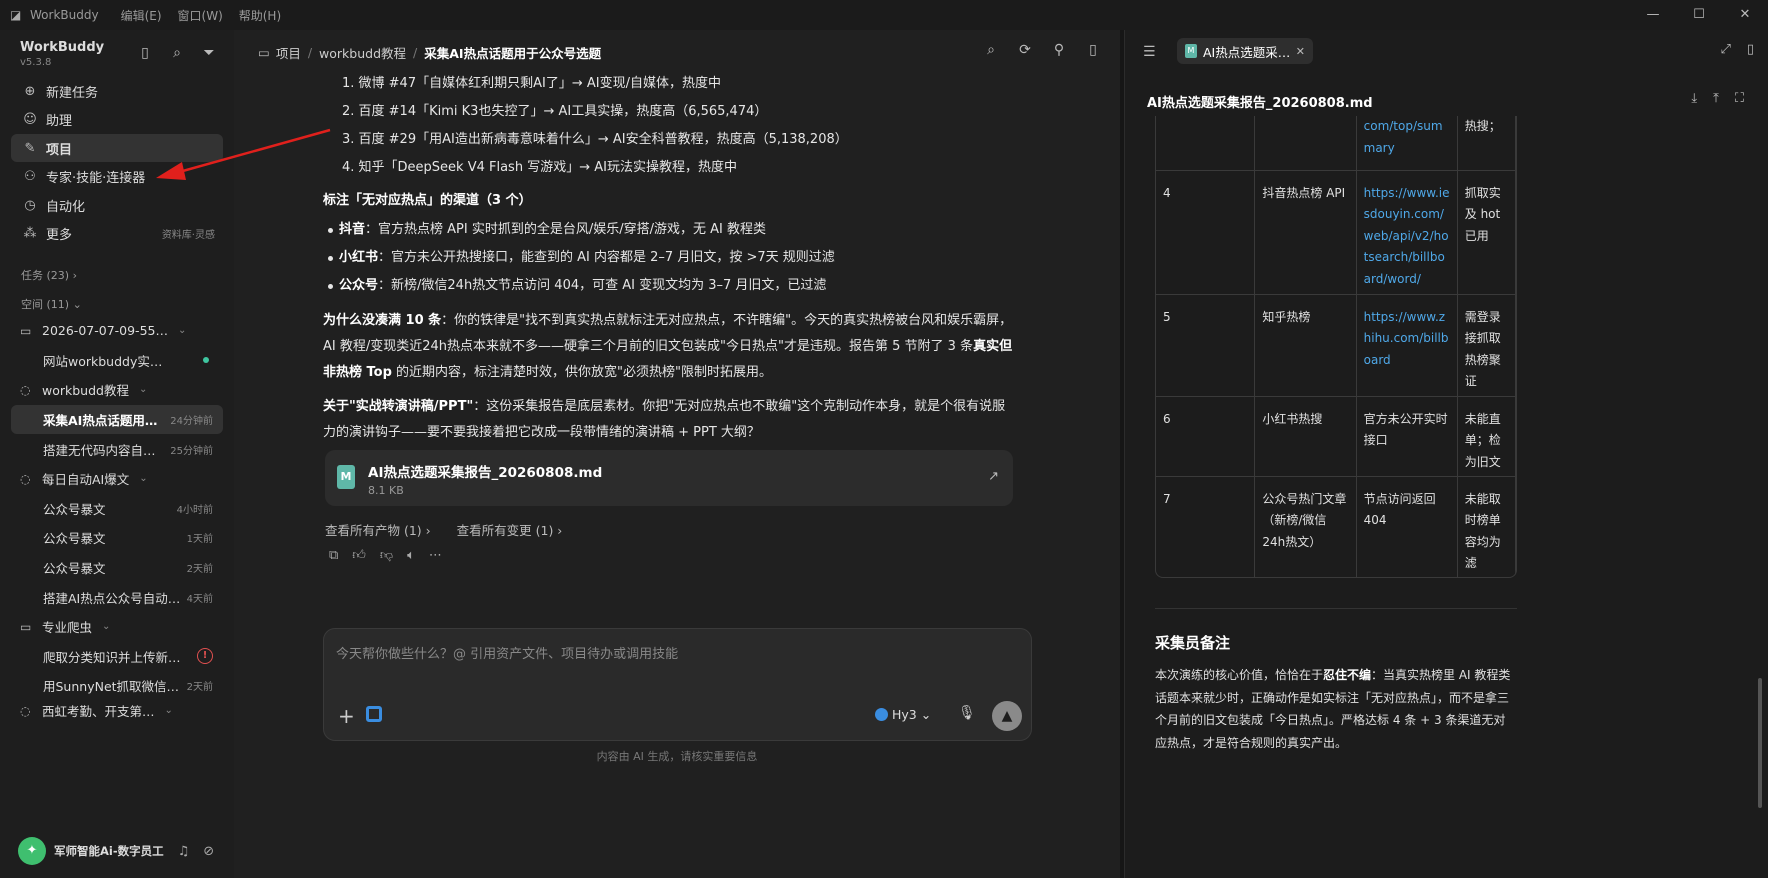 This screenshot has height=878, width=1768. What do you see at coordinates (359, 285) in the screenshot?
I see `channel-name: 公众号` at bounding box center [359, 285].